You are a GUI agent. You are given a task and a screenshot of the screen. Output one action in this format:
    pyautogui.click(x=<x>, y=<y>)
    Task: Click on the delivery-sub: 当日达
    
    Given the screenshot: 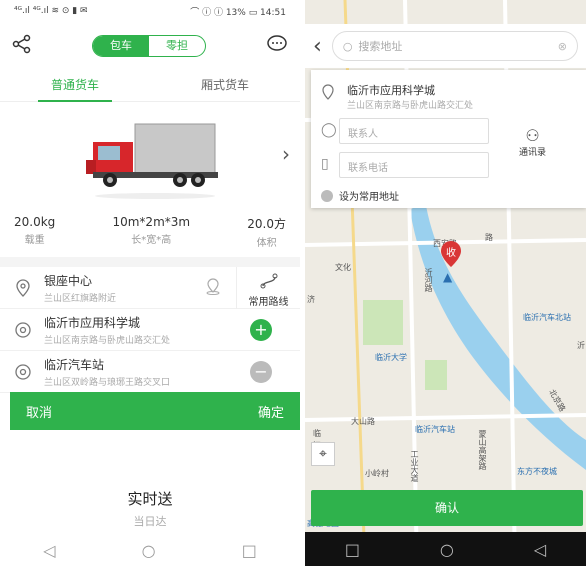 What is the action you would take?
    pyautogui.click(x=150, y=521)
    